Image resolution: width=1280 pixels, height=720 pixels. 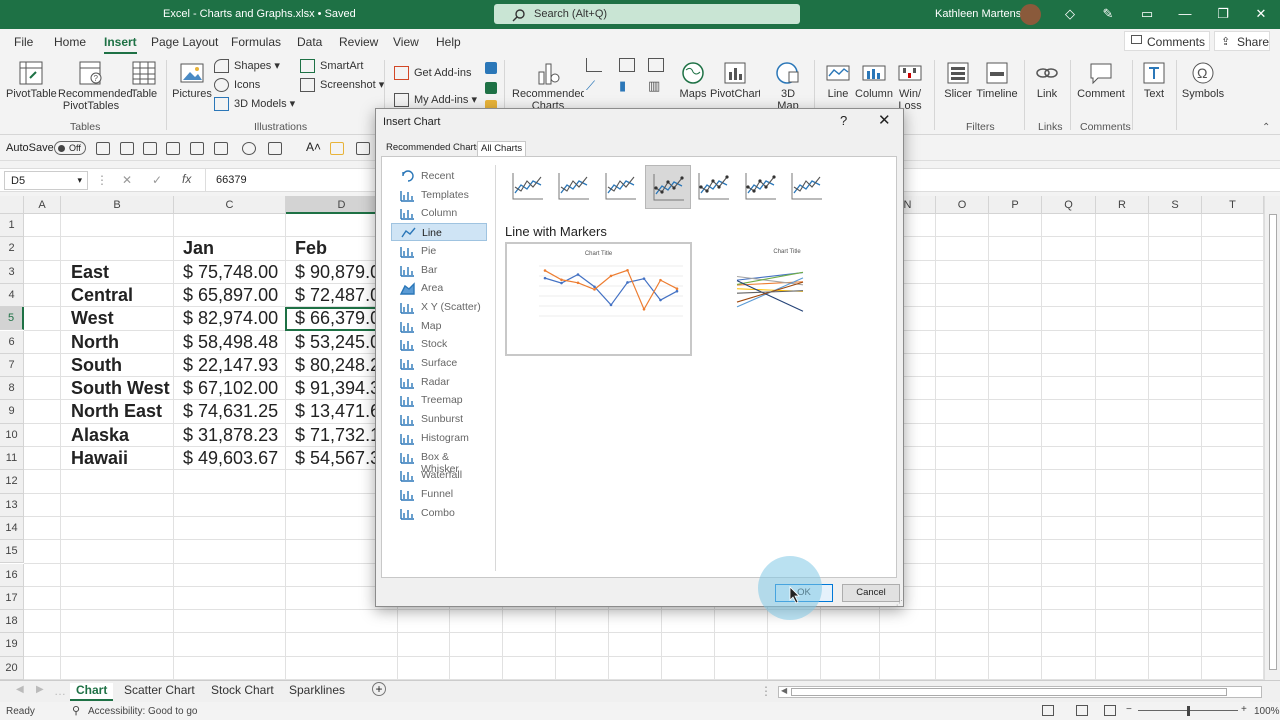 What do you see at coordinates (317, 690) in the screenshot?
I see `sheet-tab-sparklines: Sparklines` at bounding box center [317, 690].